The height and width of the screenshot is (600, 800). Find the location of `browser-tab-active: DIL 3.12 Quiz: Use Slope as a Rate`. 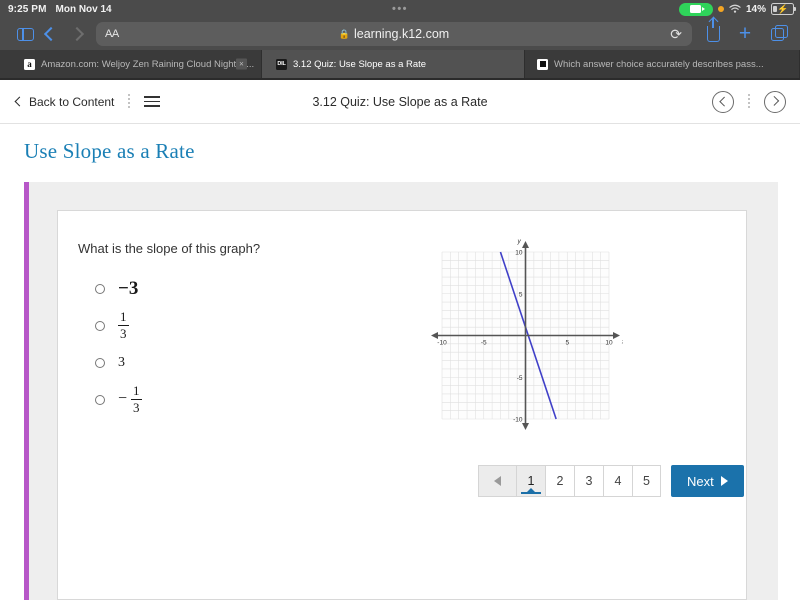

browser-tab-active: DIL 3.12 Quiz: Use Slope as a Rate is located at coordinates (393, 64).